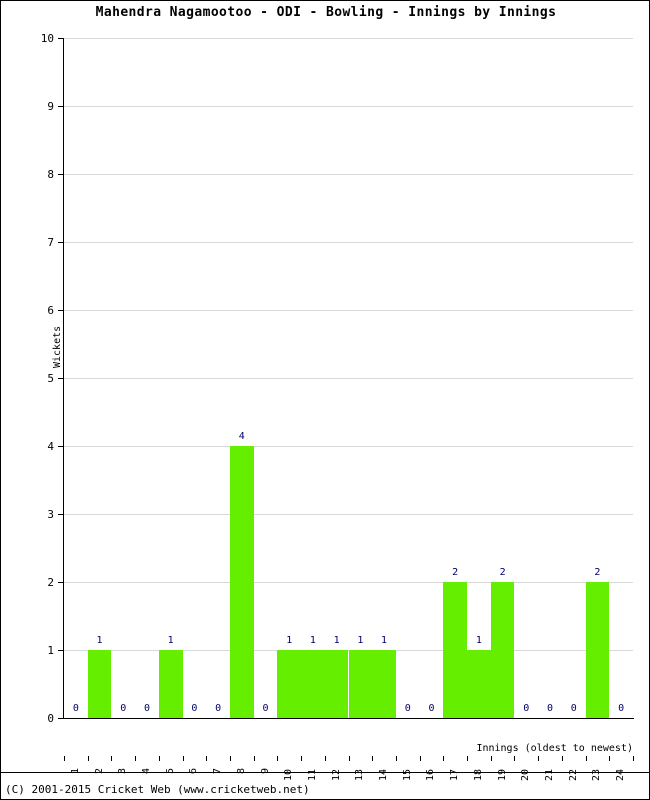 The image size is (650, 800). What do you see at coordinates (360, 775) in the screenshot?
I see `x-tick-label: 13` at bounding box center [360, 775].